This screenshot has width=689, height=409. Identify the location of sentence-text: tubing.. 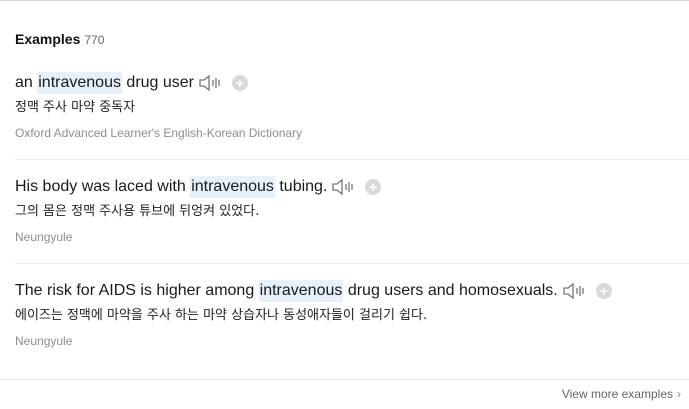
(301, 186).